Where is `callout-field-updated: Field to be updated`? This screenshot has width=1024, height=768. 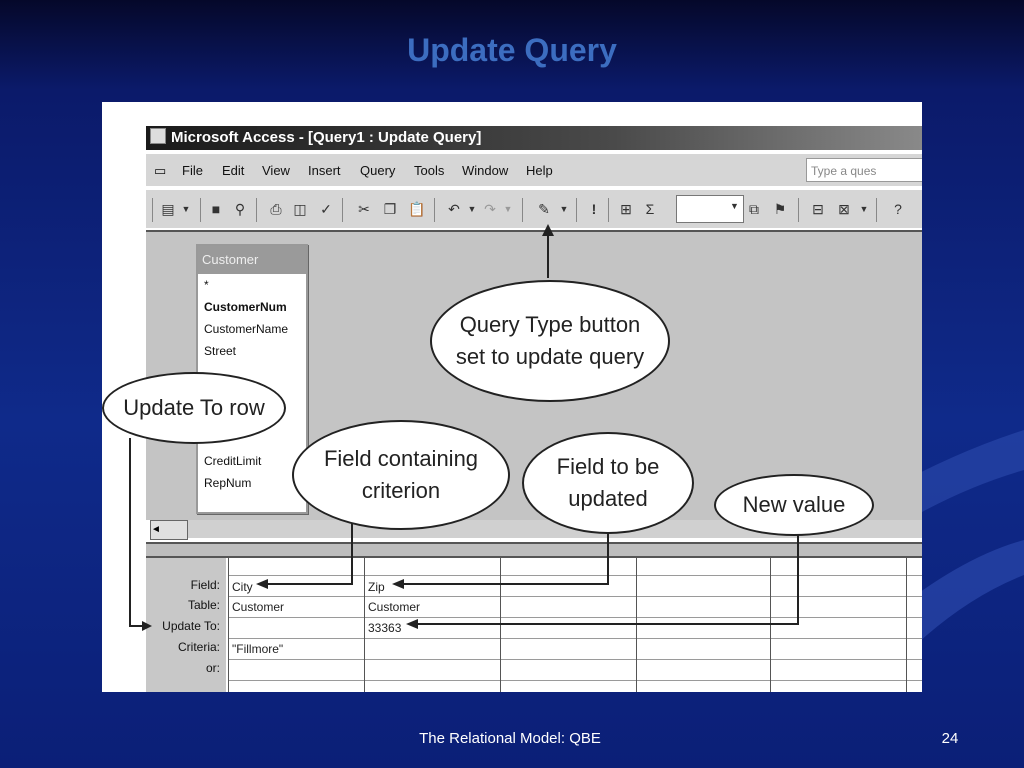 callout-field-updated: Field to be updated is located at coordinates (608, 483).